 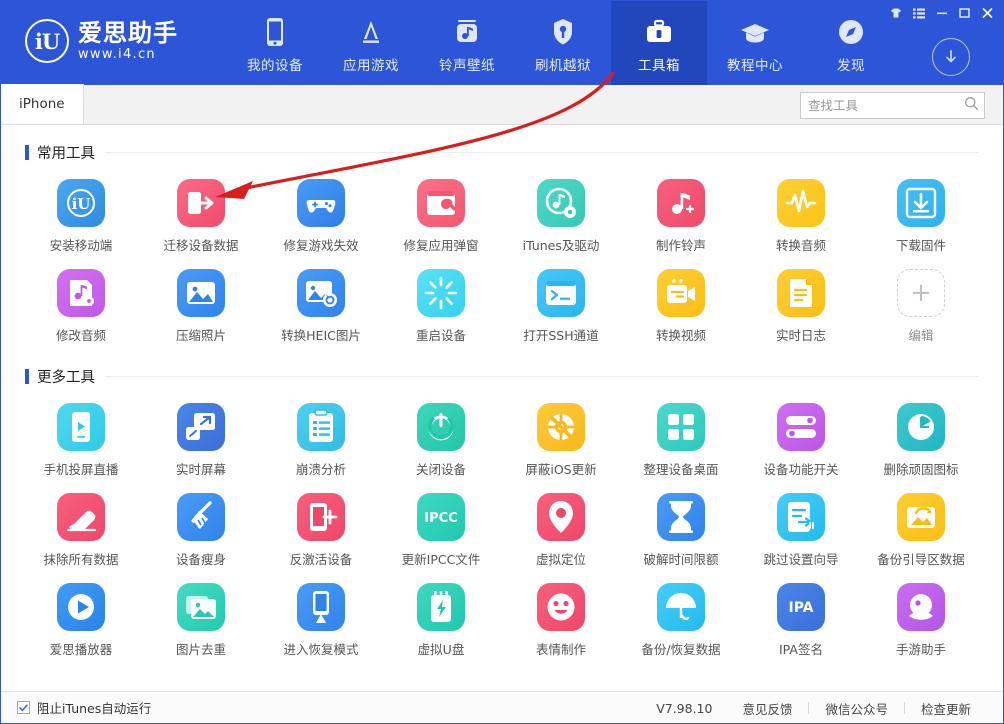 I want to click on section-header-common-tools: 常用工具, so click(x=514, y=152).